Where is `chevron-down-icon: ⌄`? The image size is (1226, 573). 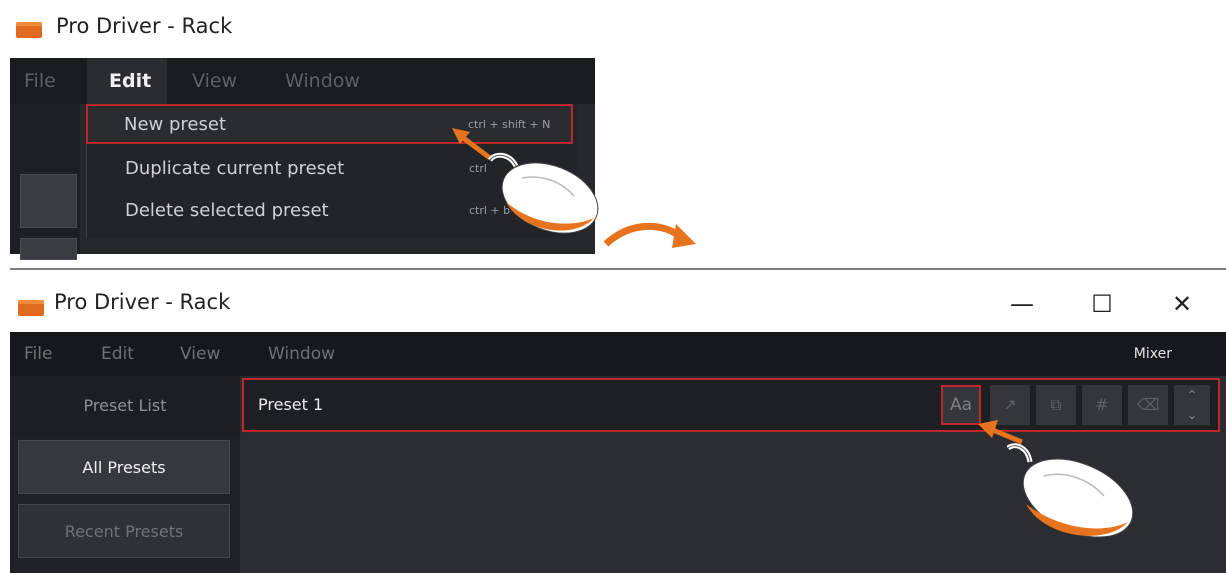
chevron-down-icon: ⌄ is located at coordinates (1192, 415).